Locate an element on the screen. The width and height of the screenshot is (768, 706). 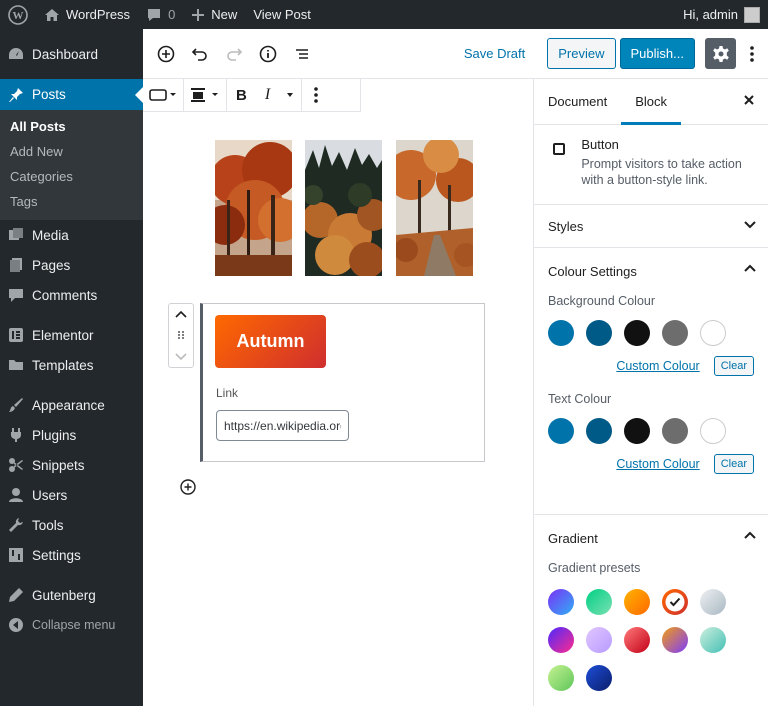
bold-button: B is located at coordinates (241, 95).